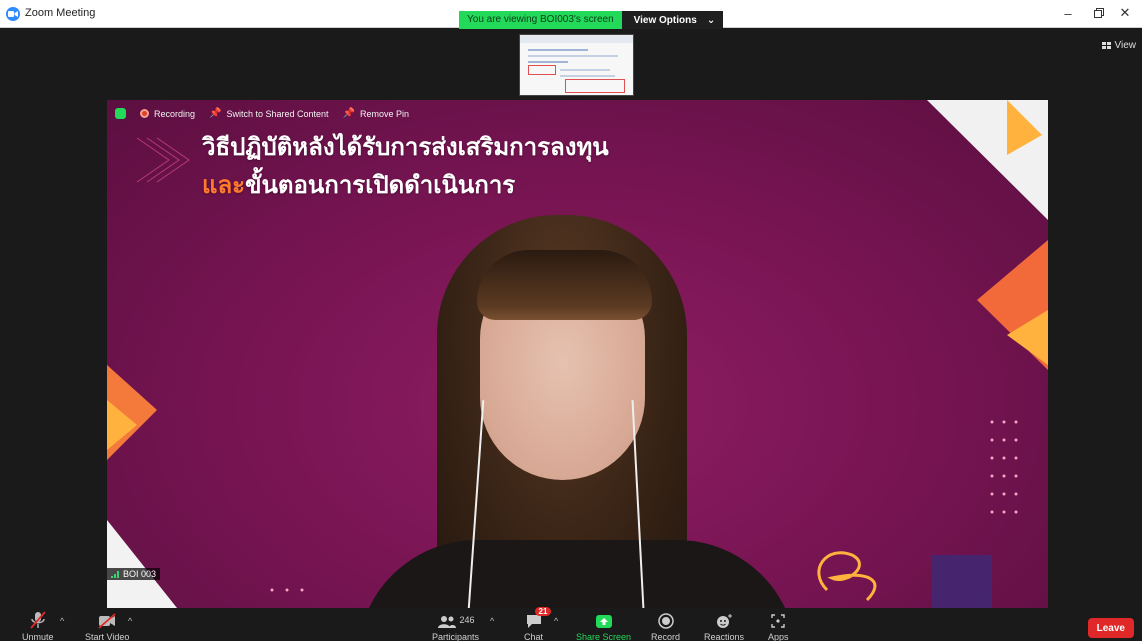 The image size is (1142, 641). What do you see at coordinates (175, 113) in the screenshot?
I see `recording-label: Recording` at bounding box center [175, 113].